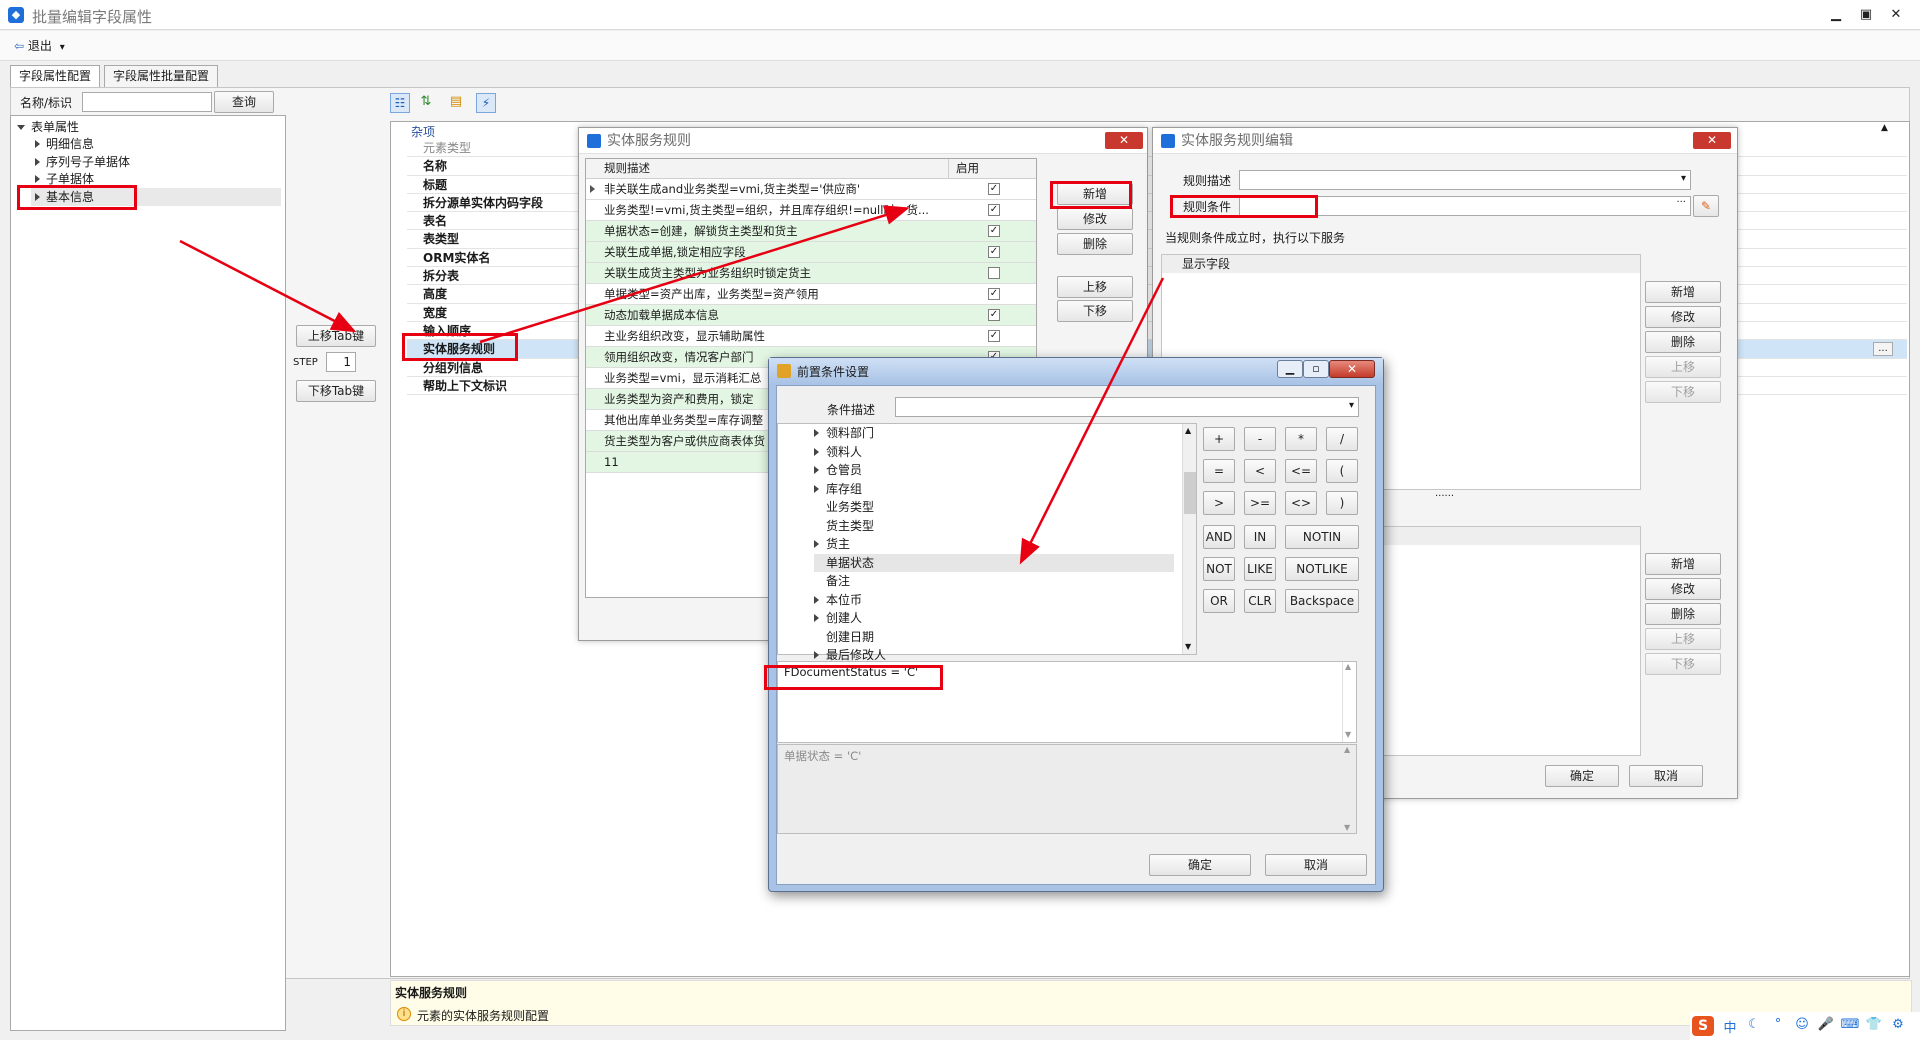 Image resolution: width=1920 pixels, height=1040 pixels. What do you see at coordinates (694, 274) in the screenshot?
I see `arrow-to-add` at bounding box center [694, 274].